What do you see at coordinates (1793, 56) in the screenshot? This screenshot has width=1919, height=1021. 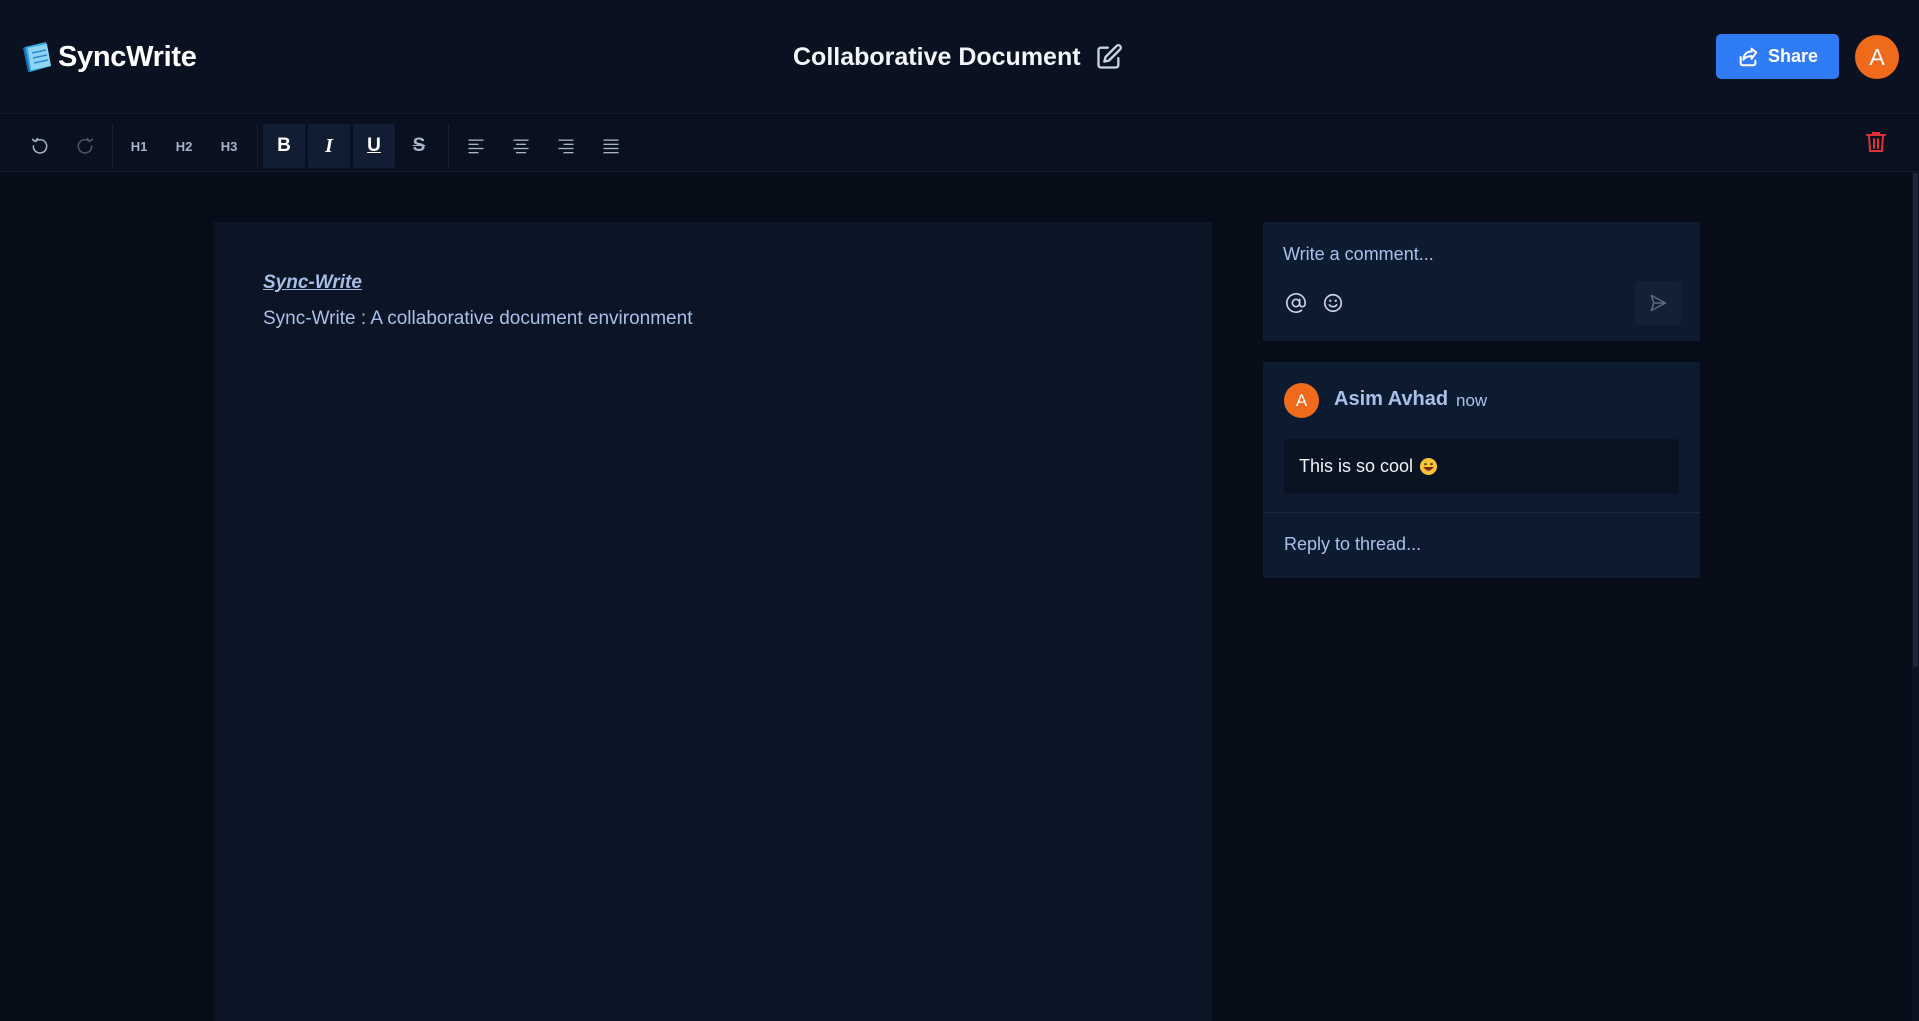 I see `share-label: Share` at bounding box center [1793, 56].